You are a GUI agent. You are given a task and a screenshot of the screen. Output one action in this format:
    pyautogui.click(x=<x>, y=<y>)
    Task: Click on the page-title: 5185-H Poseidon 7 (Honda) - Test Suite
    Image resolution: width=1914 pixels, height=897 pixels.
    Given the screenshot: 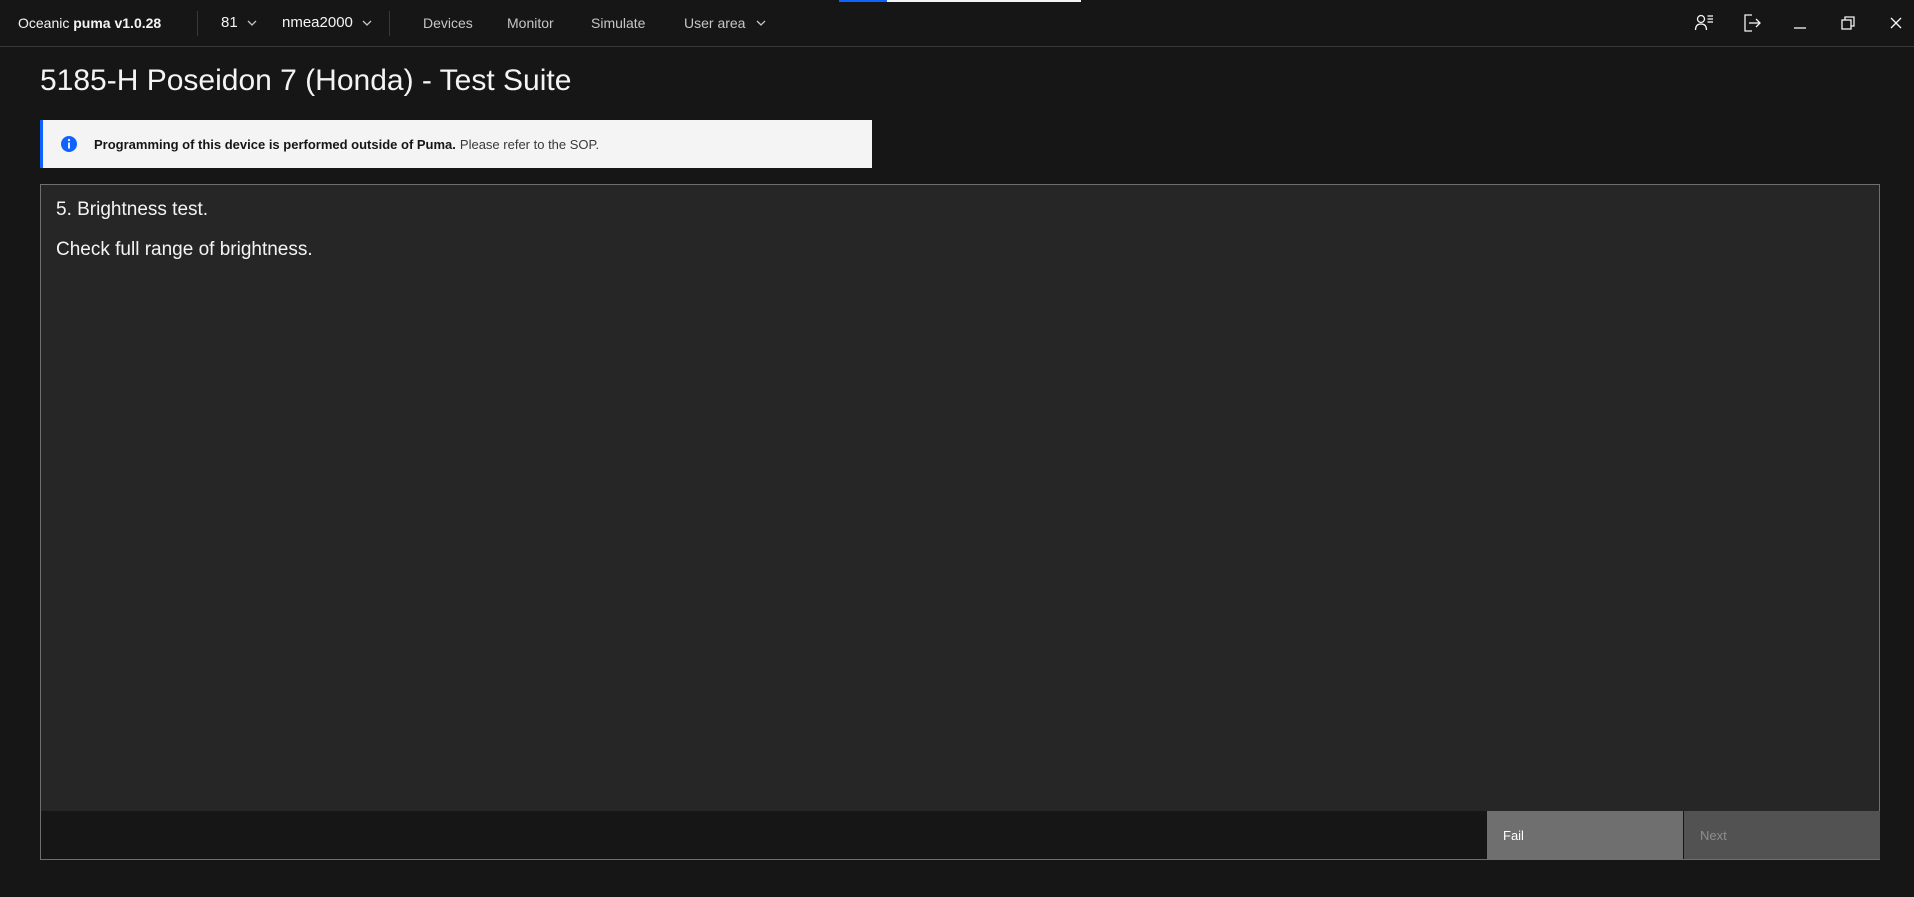 What is the action you would take?
    pyautogui.click(x=306, y=80)
    